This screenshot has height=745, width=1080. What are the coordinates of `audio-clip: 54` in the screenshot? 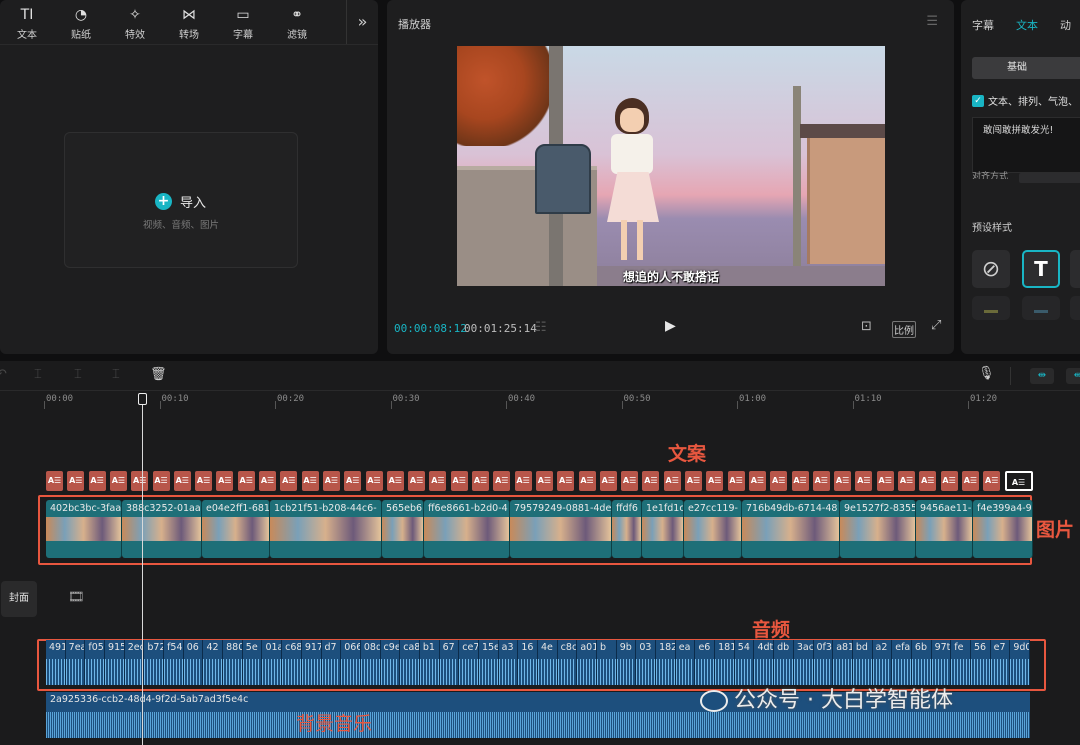 It's located at (744, 662).